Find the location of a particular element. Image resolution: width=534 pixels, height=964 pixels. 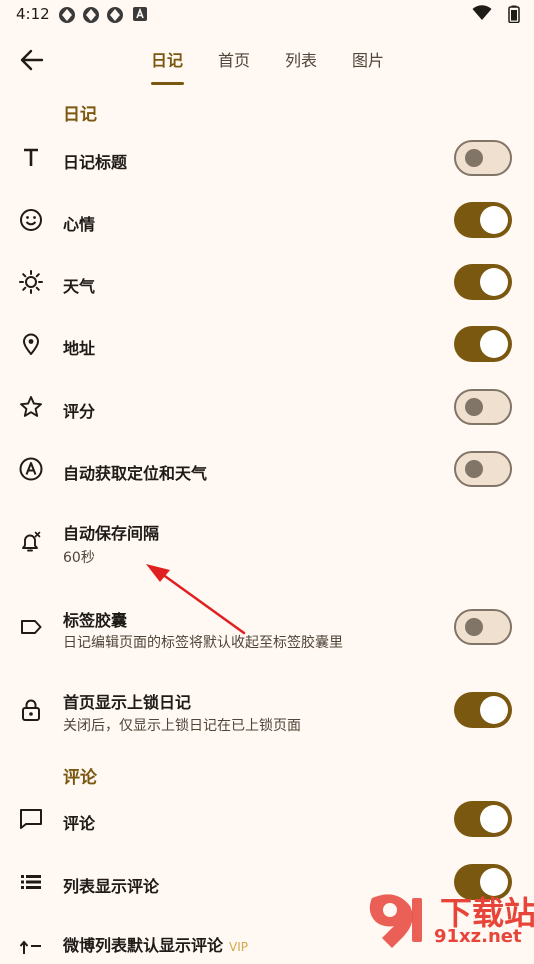

annotation-arrow is located at coordinates (196, 599).